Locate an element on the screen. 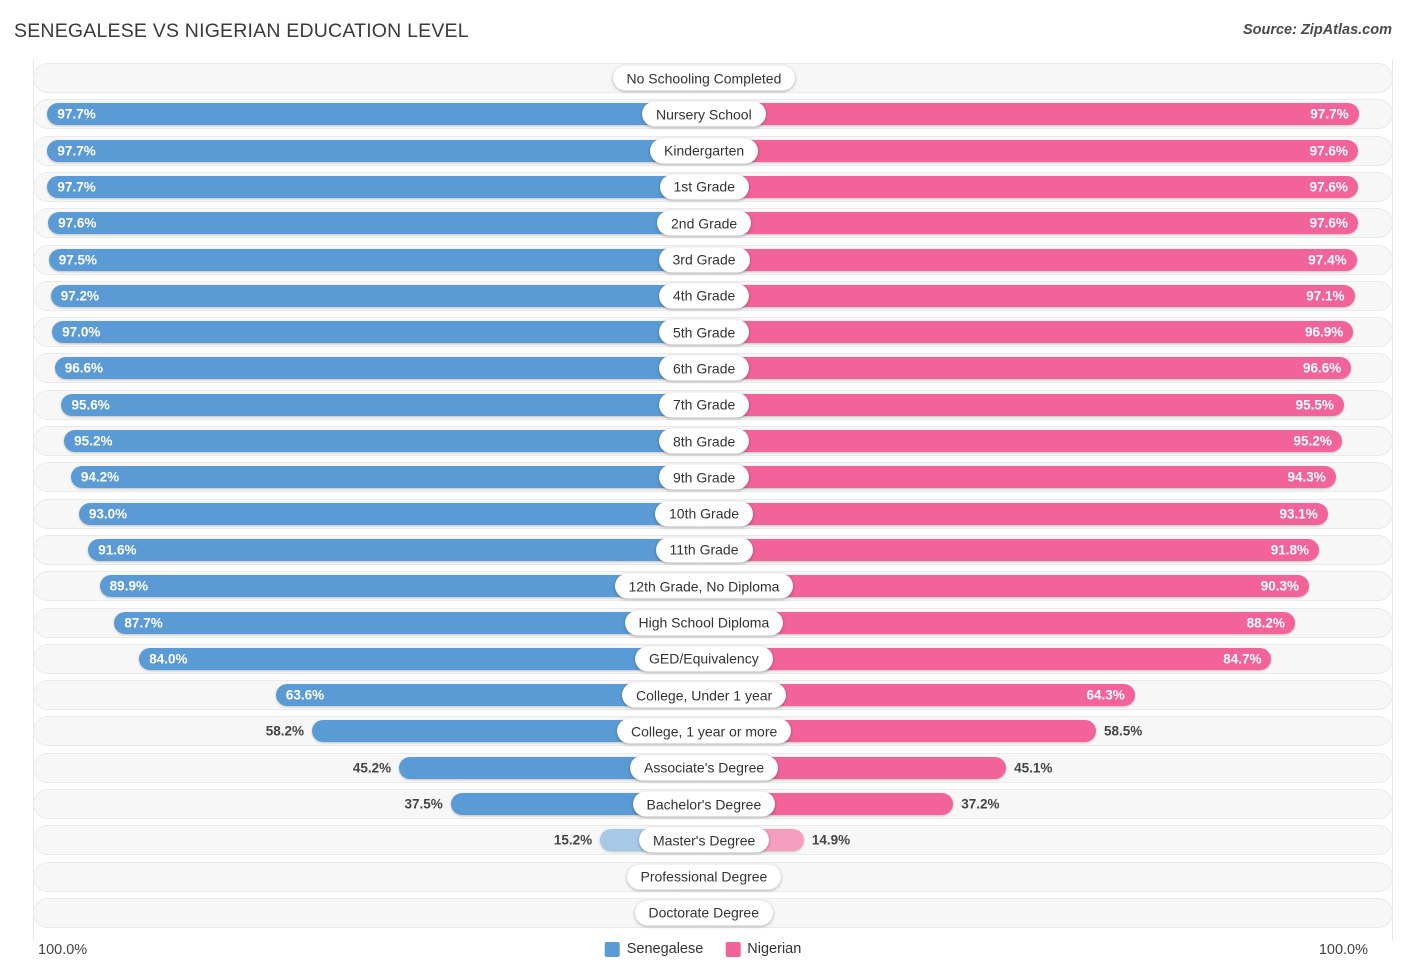  category-label: 8th Grade is located at coordinates (704, 441).